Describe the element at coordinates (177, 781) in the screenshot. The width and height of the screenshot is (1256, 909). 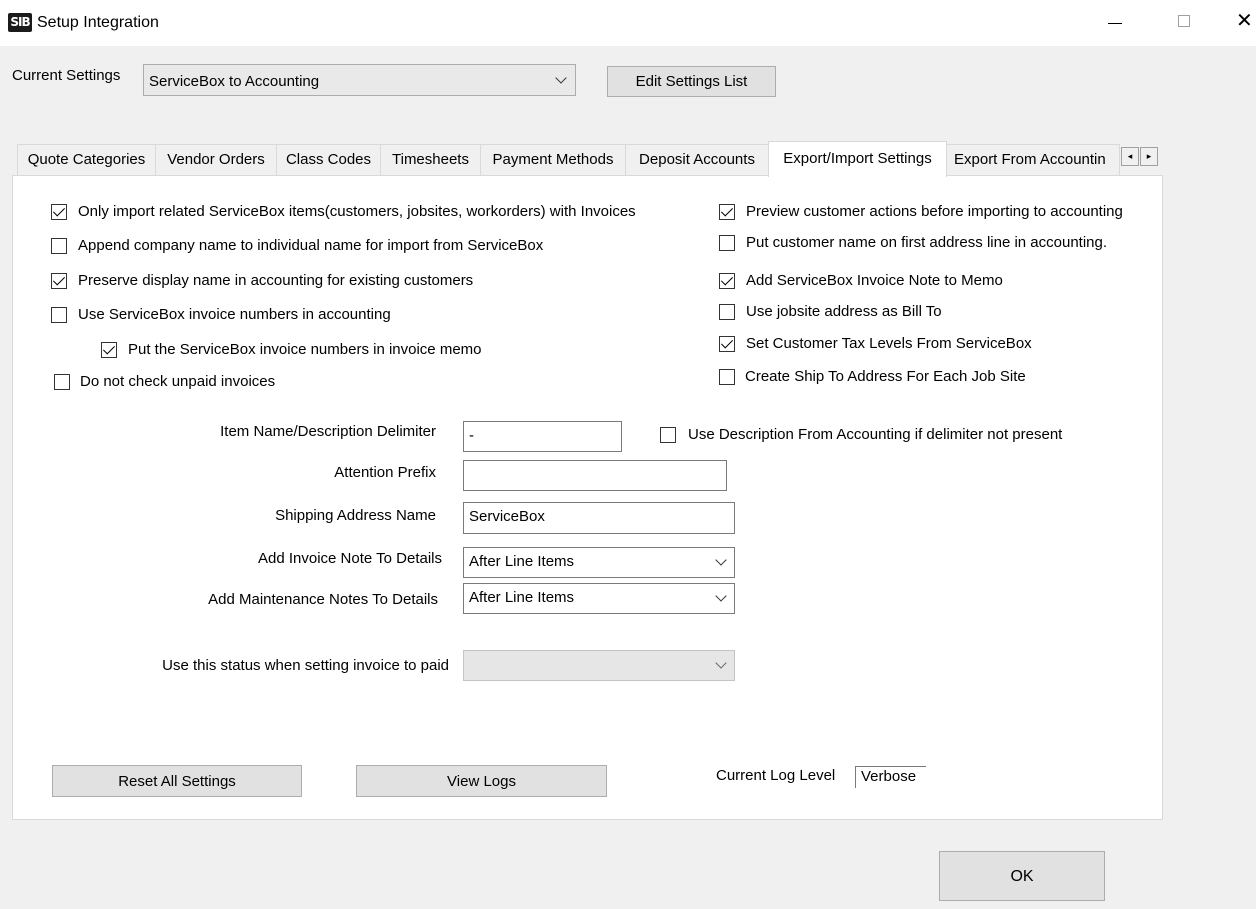
I see `reset-all-settings-button: Reset All Settings` at that location.